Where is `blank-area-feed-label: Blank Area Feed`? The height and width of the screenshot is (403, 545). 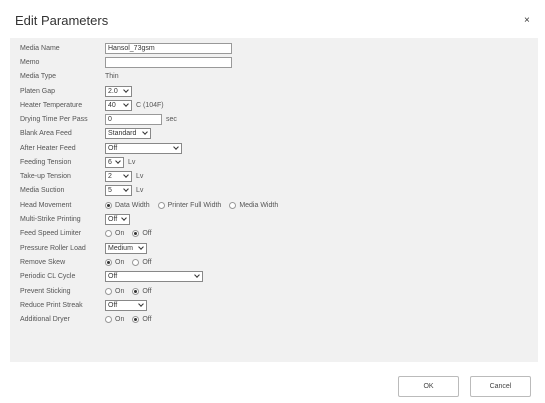
blank-area-feed-label: Blank Area Feed is located at coordinates (46, 133).